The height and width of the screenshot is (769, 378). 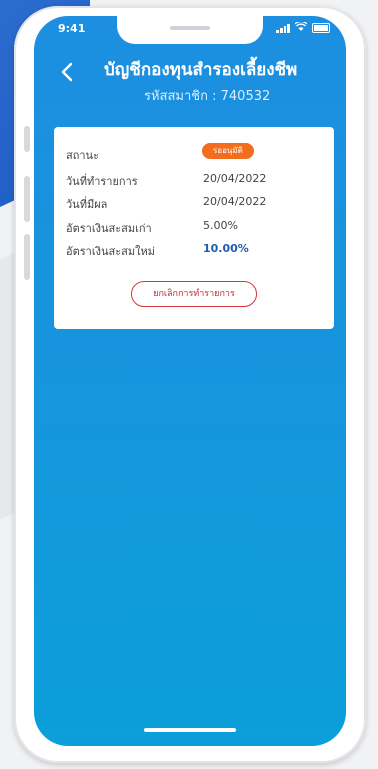 I want to click on wifi-icon, so click(x=301, y=27).